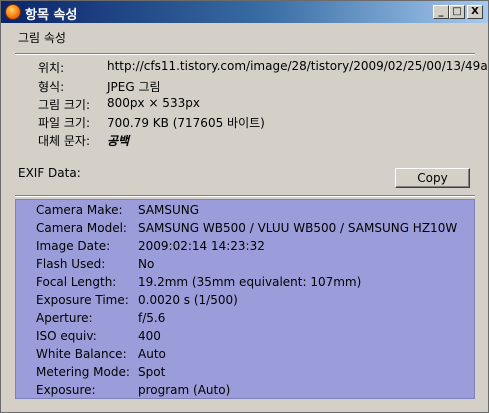  I want to click on exif-value: program (Auto), so click(184, 390).